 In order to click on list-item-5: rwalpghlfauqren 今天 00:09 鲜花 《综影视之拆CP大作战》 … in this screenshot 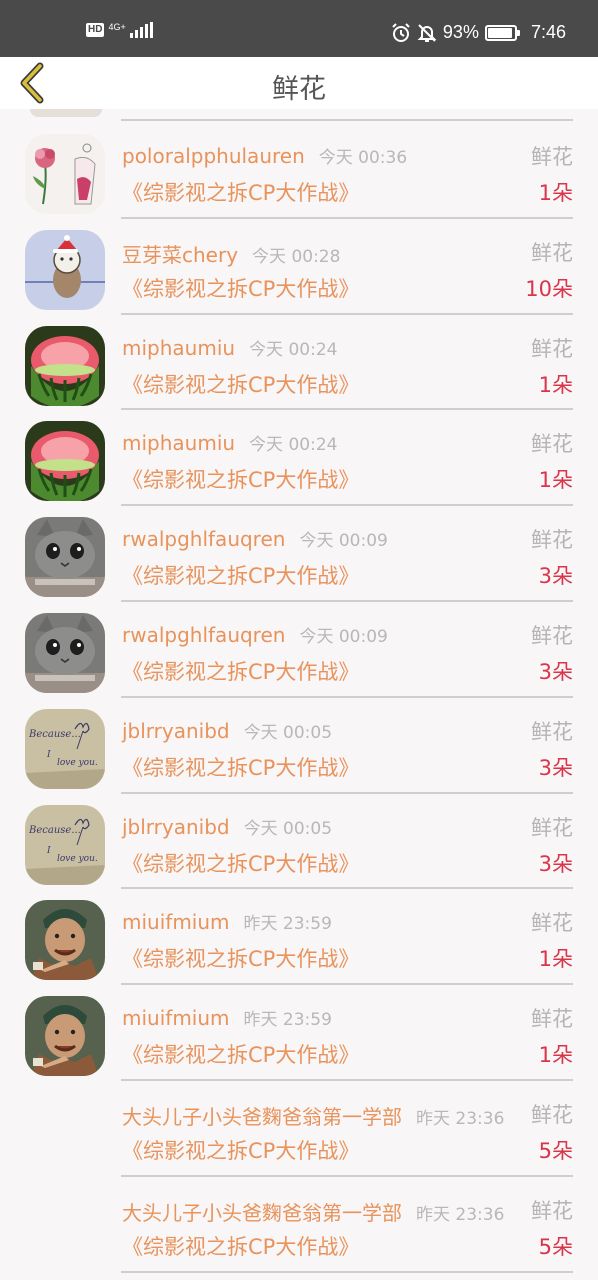, I will do `click(299, 558)`.